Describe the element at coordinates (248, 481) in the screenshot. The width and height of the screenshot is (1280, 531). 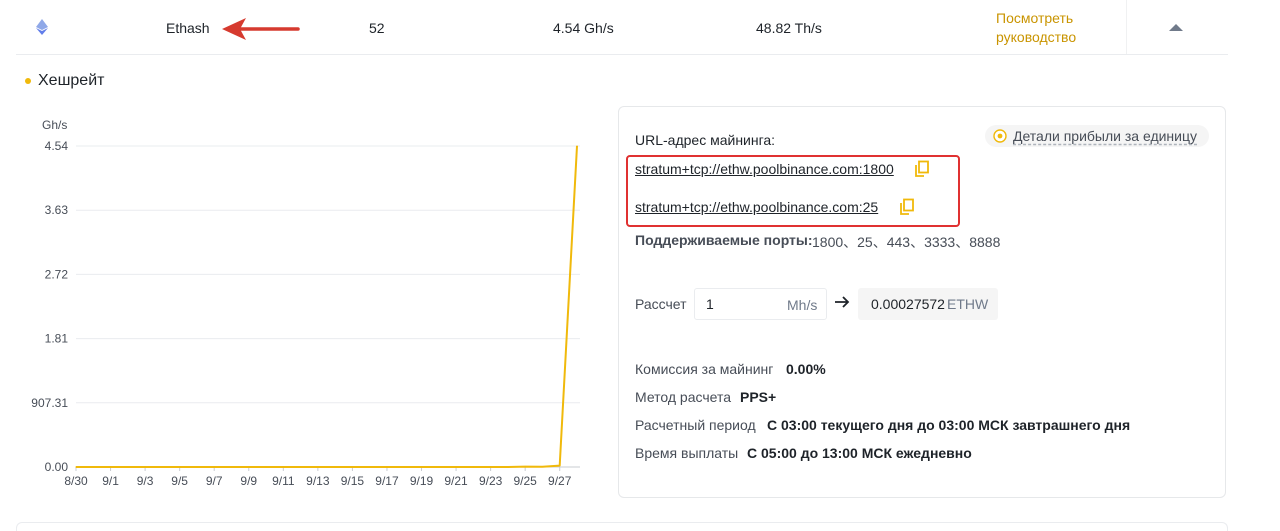
I see `x-tick-label: 9/9` at that location.